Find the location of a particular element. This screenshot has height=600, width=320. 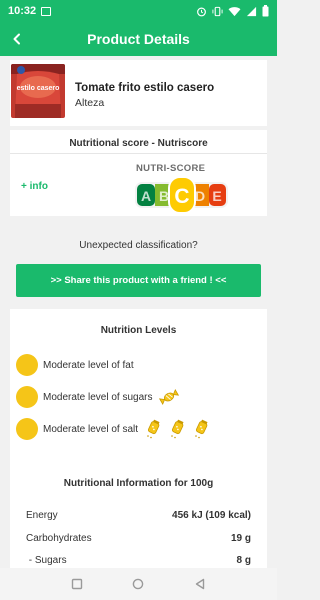

nutrition-row-sugars: - Sugars 8 g is located at coordinates (138, 561).